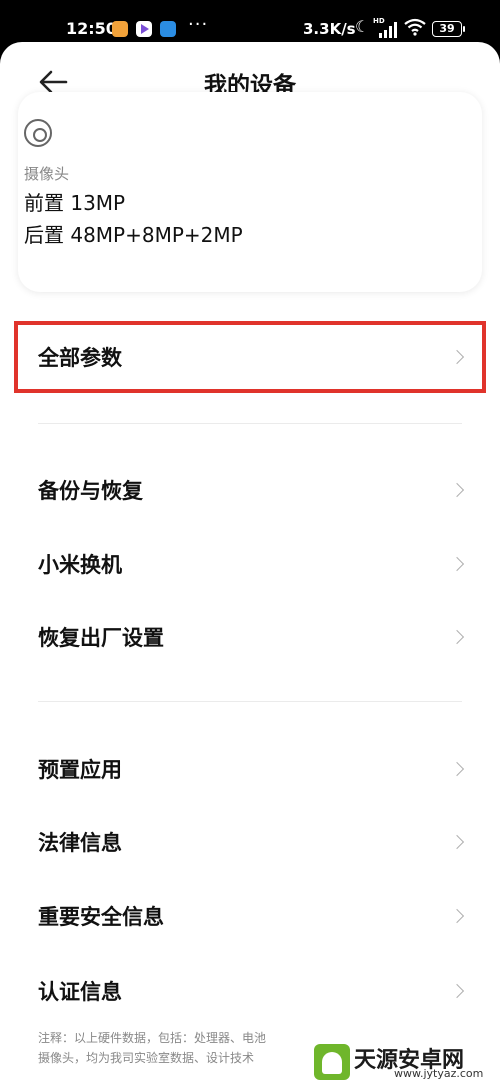  I want to click on mi-mover-item: 小米换机, so click(250, 564).